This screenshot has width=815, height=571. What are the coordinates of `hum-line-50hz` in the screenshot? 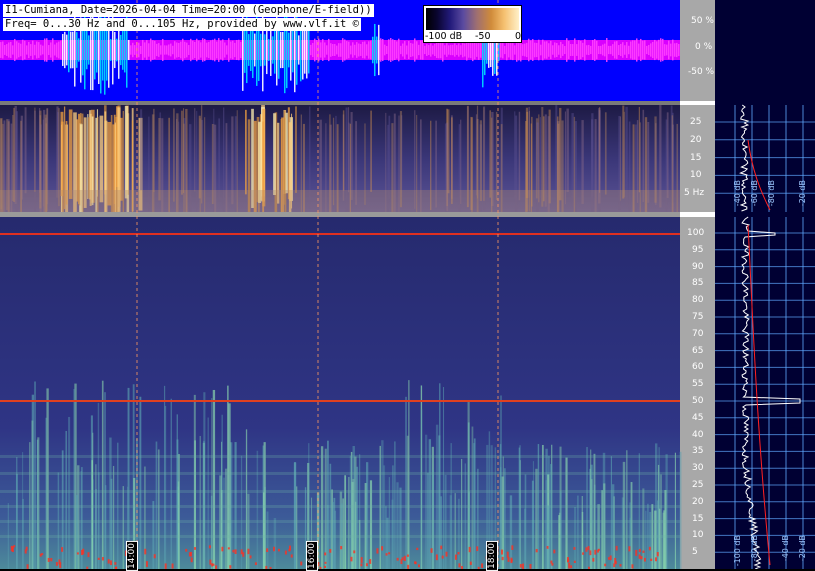 It's located at (340, 401).